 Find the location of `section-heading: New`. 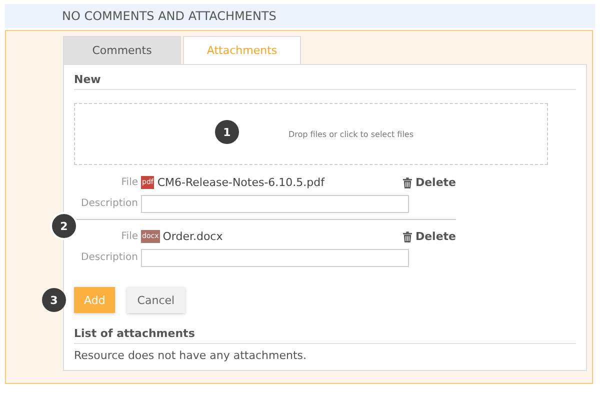

section-heading: New is located at coordinates (325, 81).